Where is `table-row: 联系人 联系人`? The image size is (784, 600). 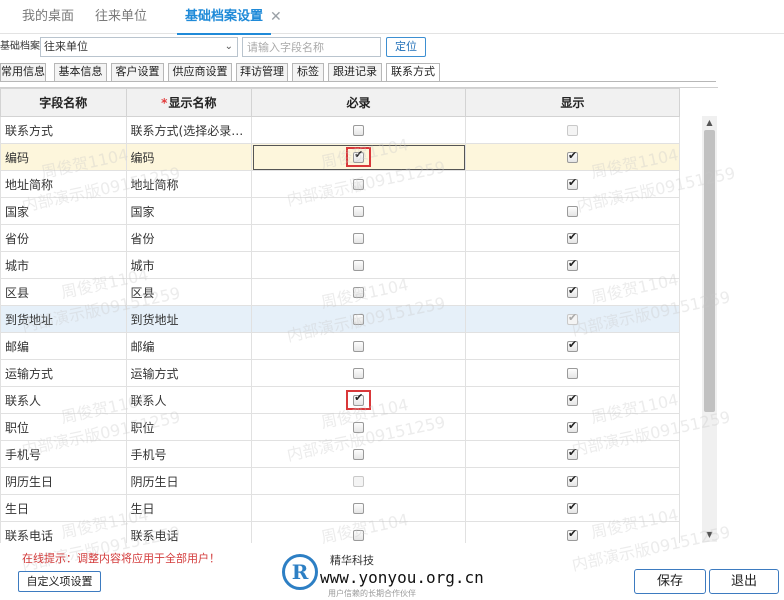
table-row: 联系人 联系人 is located at coordinates (340, 400).